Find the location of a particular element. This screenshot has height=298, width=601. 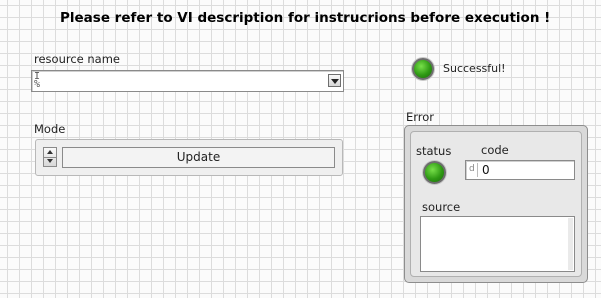

successful-led is located at coordinates (423, 69).